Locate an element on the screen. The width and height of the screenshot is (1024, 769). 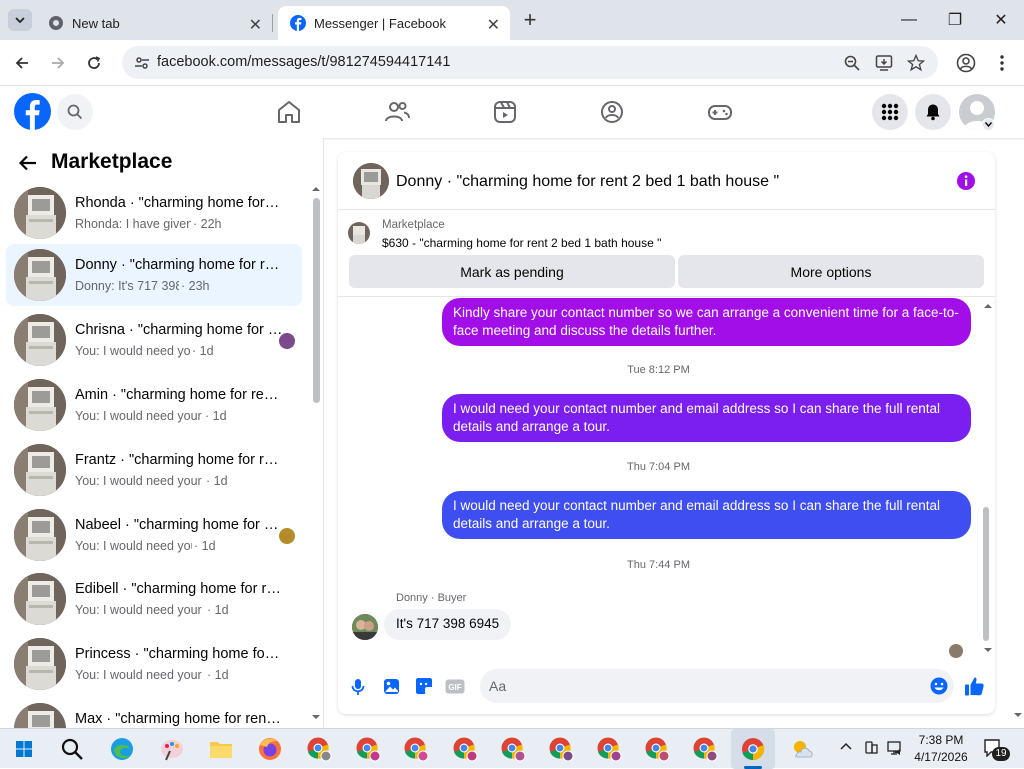
chevron-down-icon is located at coordinates (988, 124).